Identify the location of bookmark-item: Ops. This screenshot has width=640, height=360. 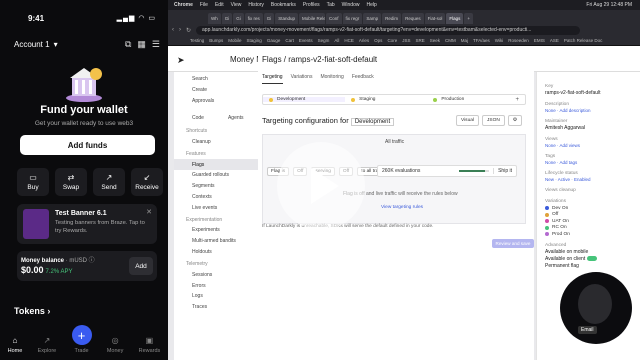
(378, 40).